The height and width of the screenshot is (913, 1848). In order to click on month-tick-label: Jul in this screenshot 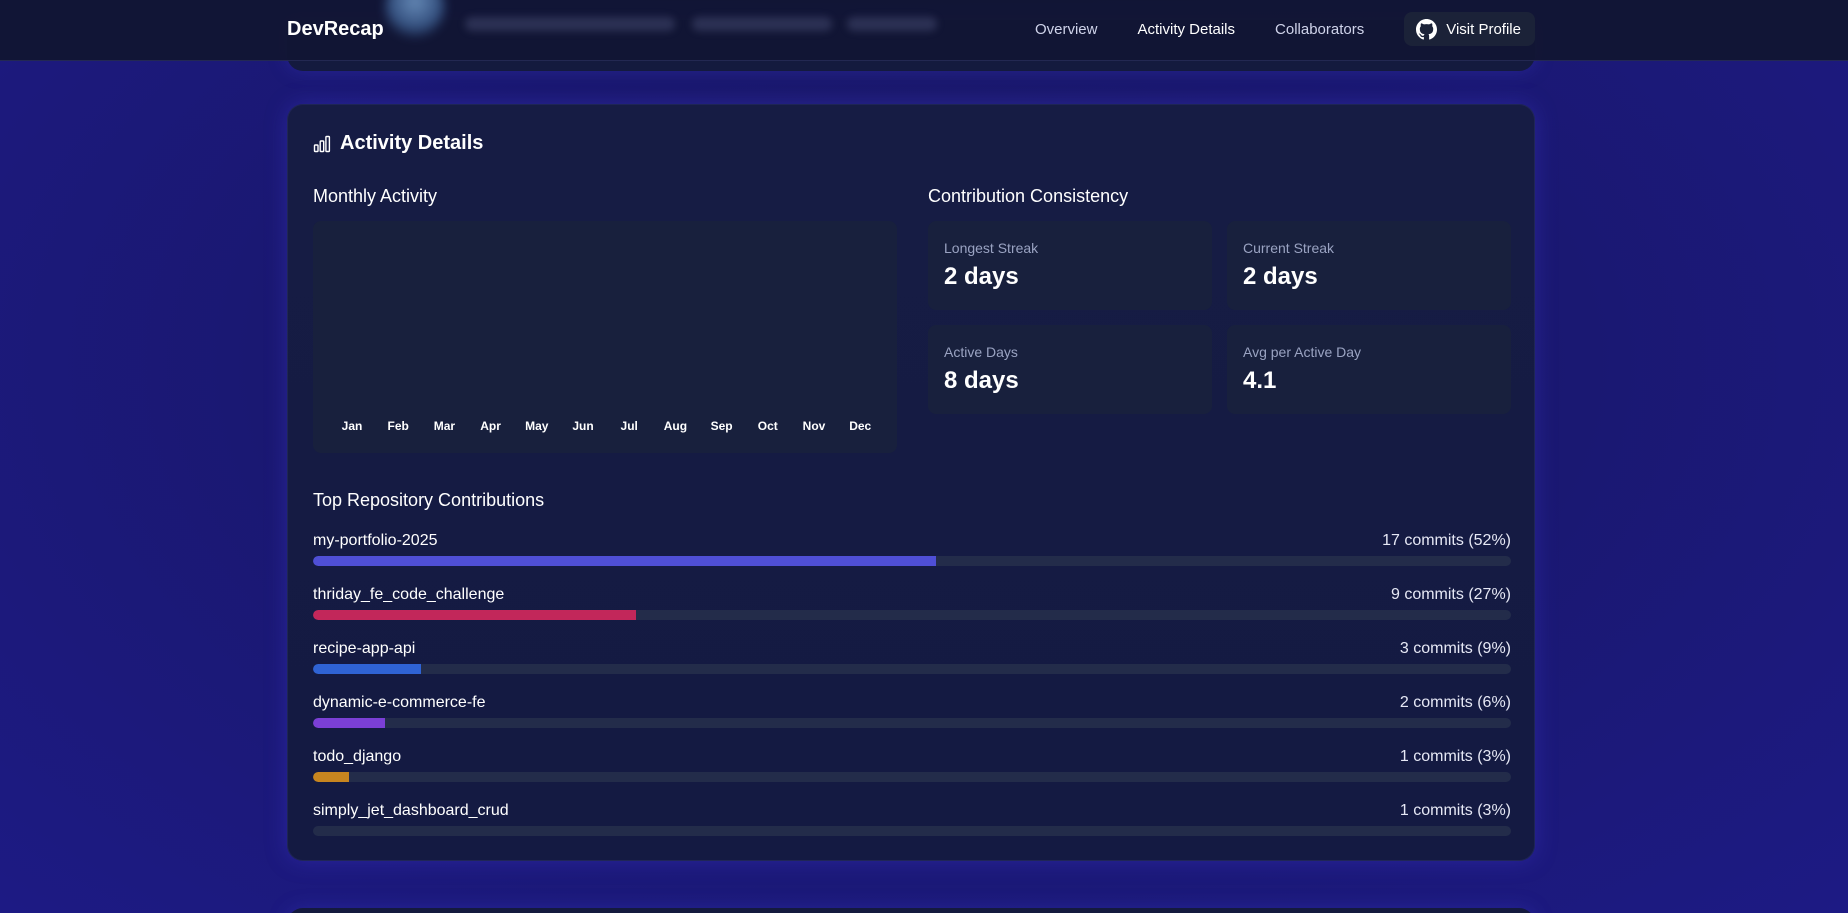, I will do `click(629, 426)`.